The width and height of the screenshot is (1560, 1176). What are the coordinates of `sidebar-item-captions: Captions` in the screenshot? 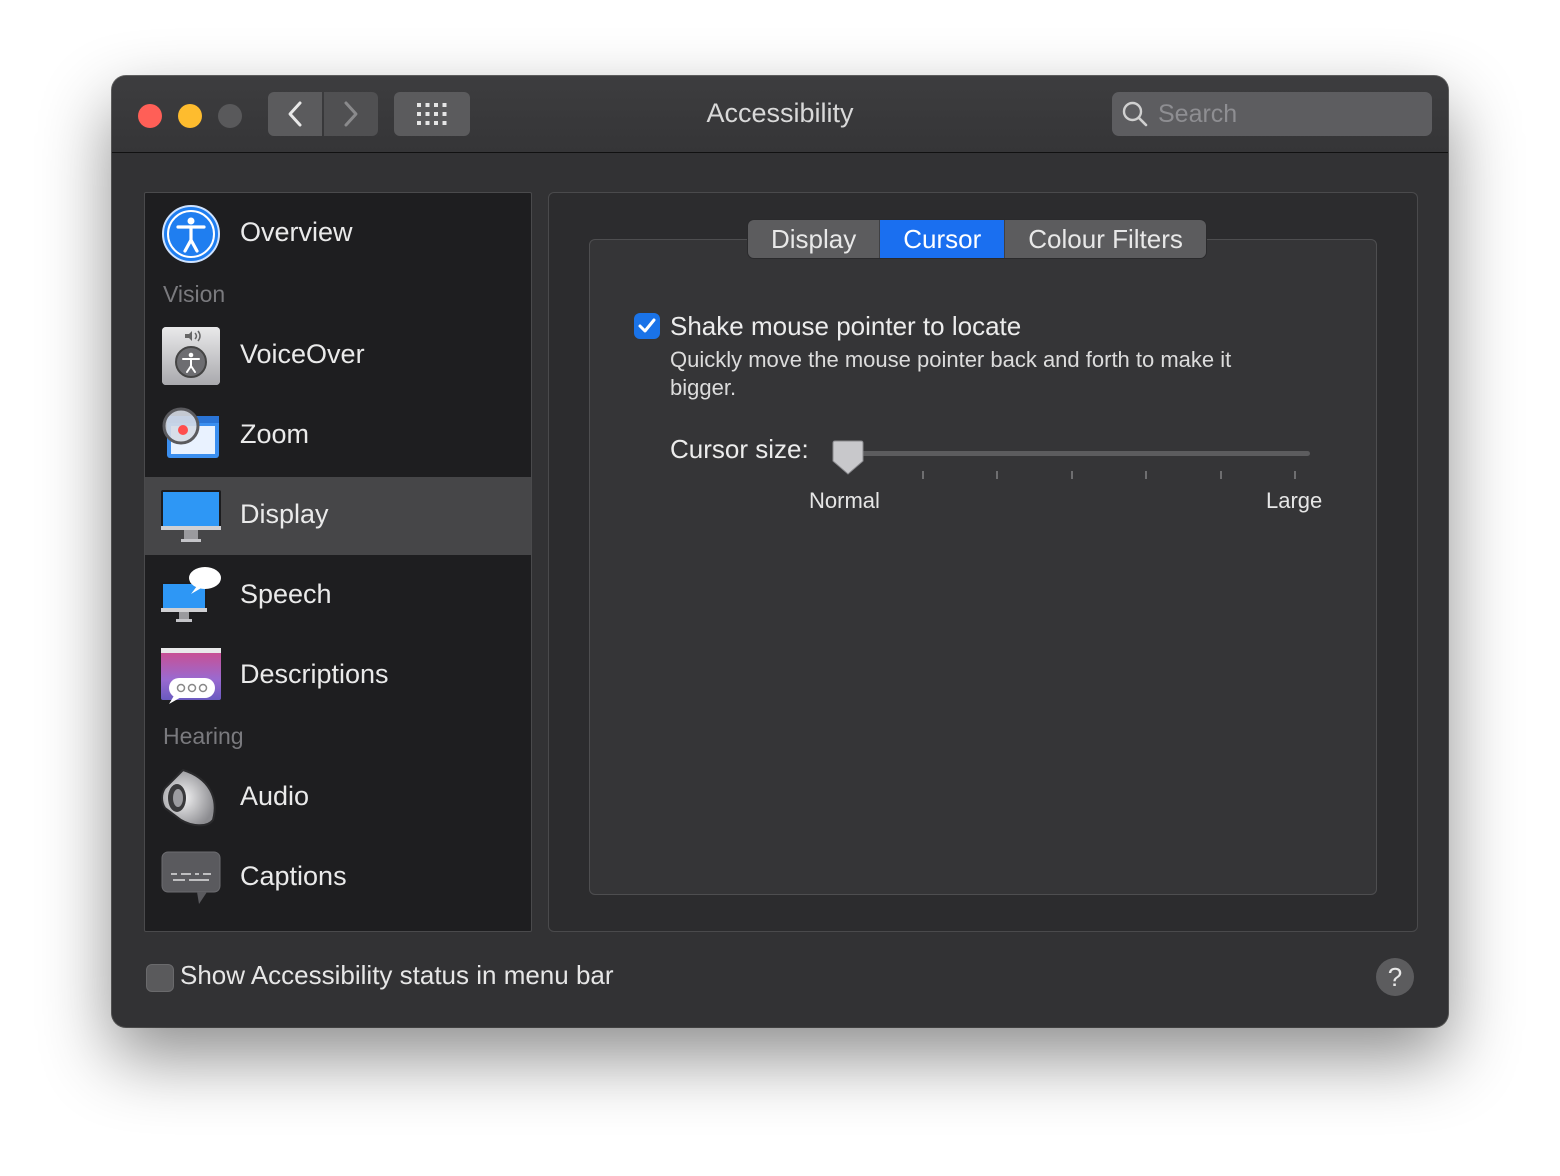 It's located at (338, 878).